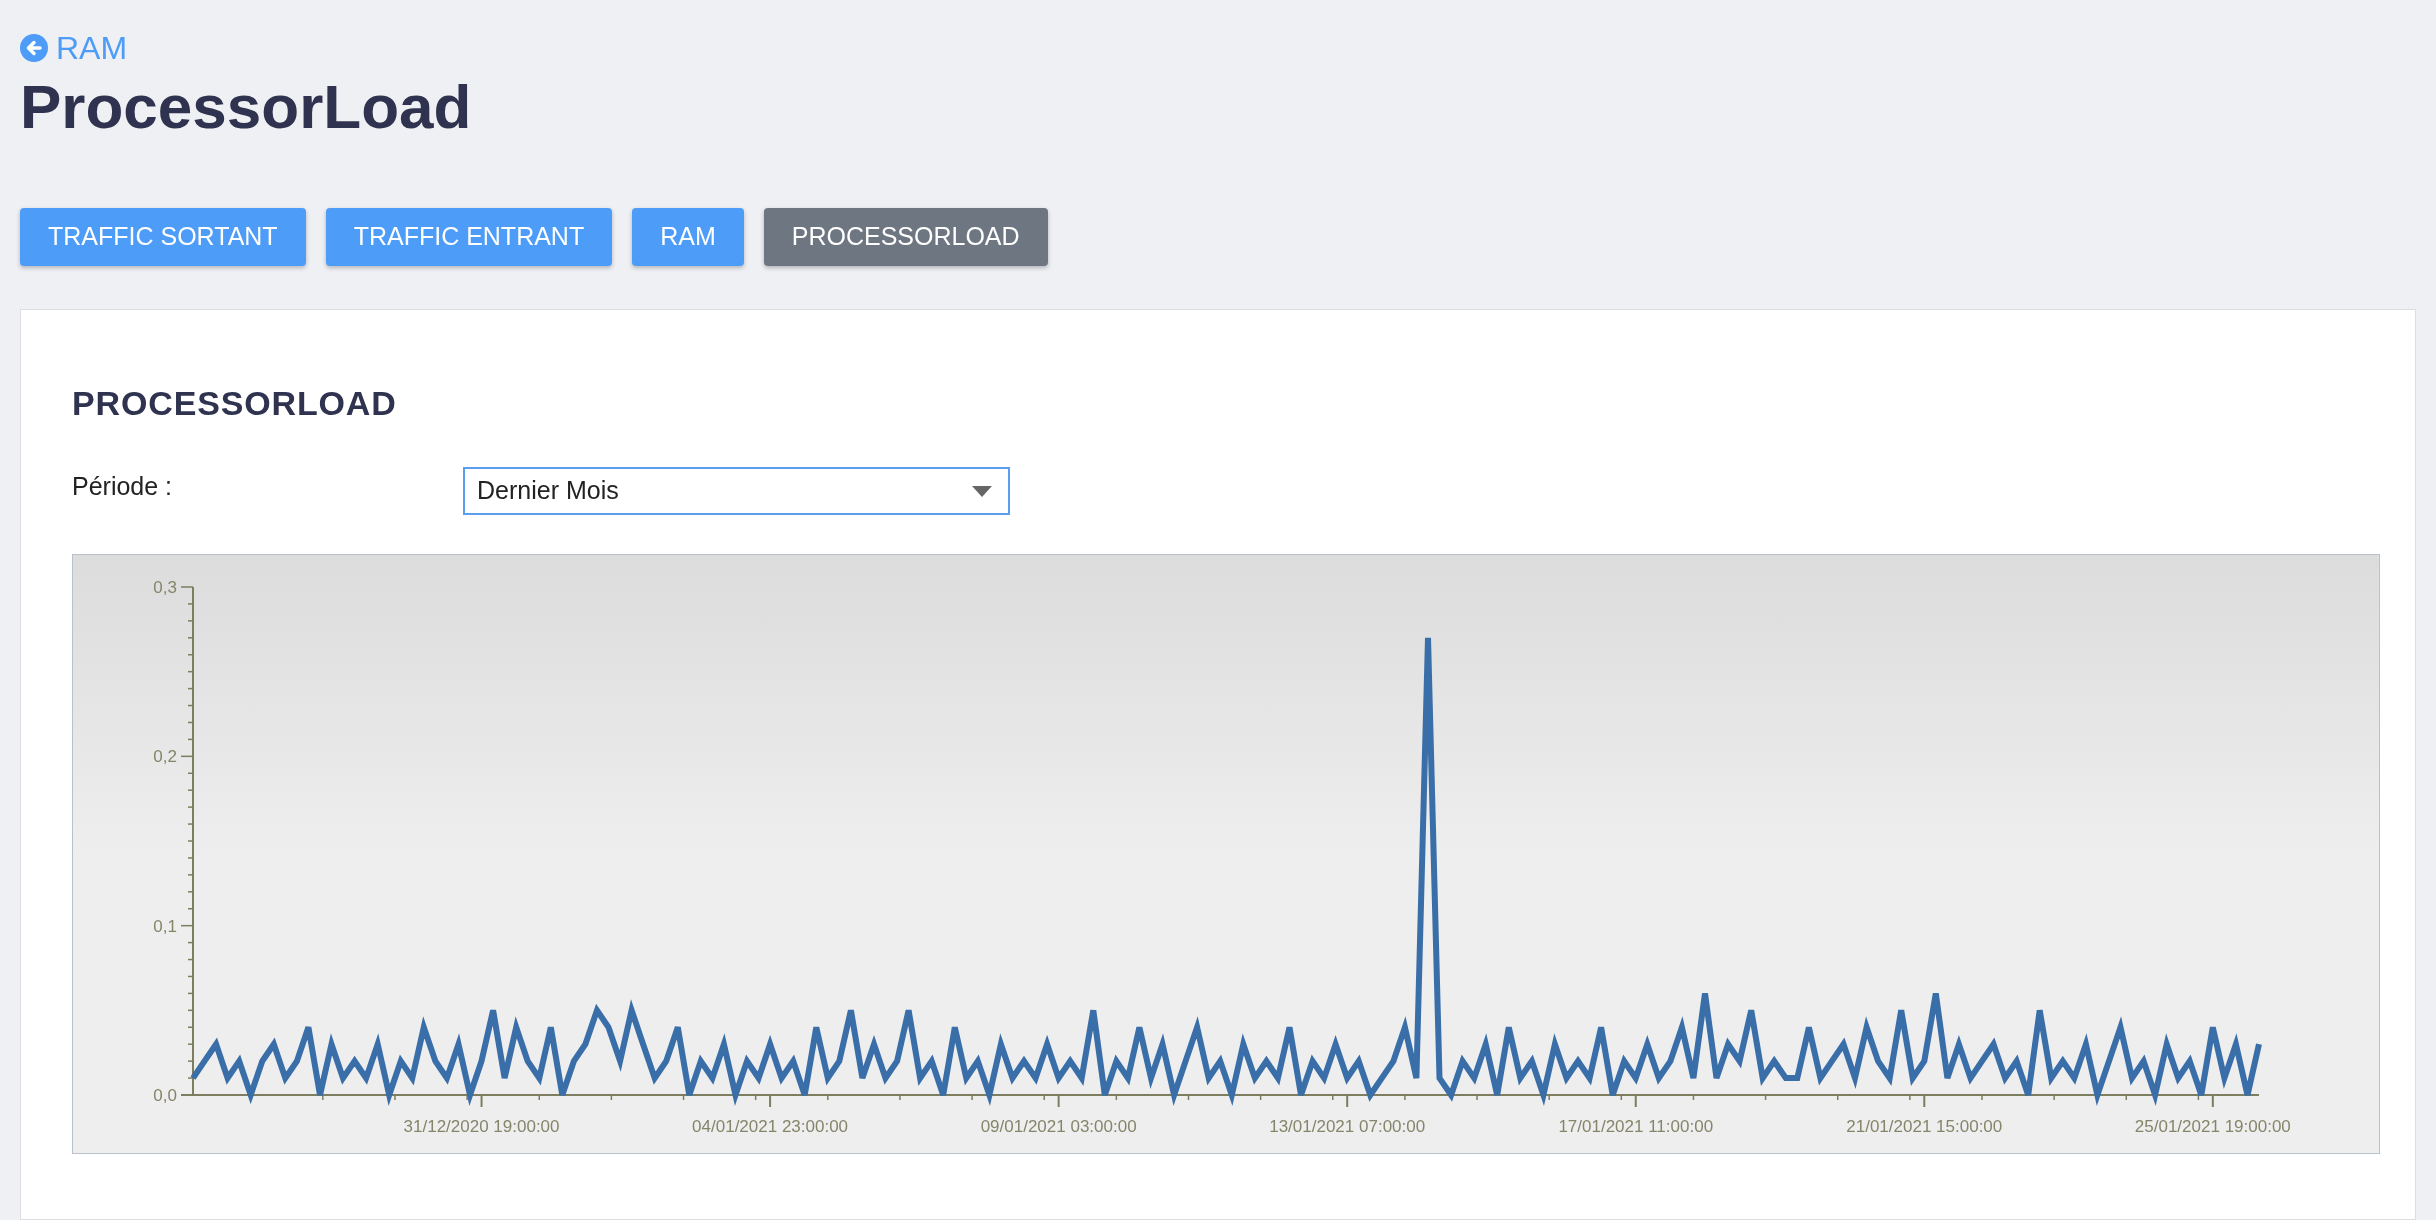 This screenshot has width=2436, height=1220. Describe the element at coordinates (1636, 1126) in the screenshot. I see `x-tick-label: 17/01/2021 11:00:00` at that location.